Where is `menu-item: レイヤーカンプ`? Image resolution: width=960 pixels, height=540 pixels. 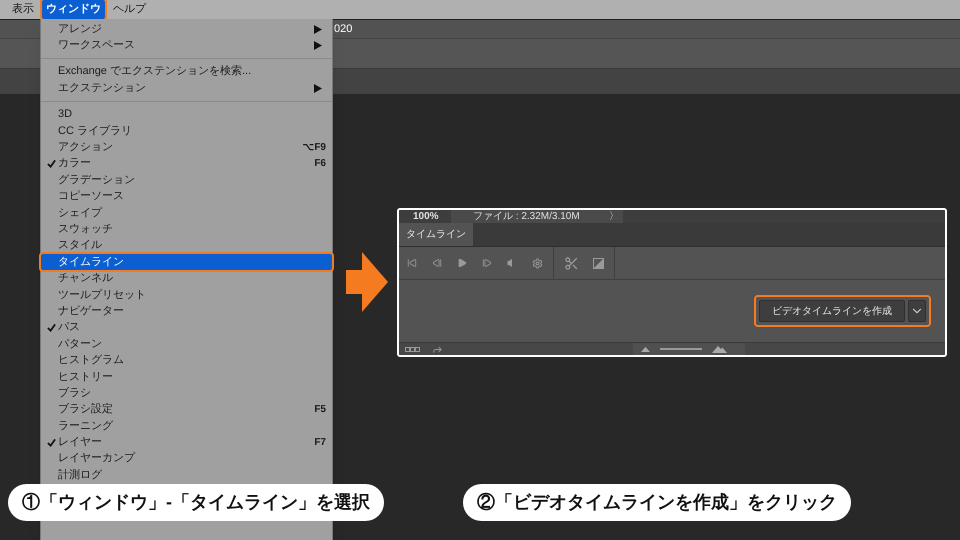
menu-item: レイヤーカンプ is located at coordinates (186, 459).